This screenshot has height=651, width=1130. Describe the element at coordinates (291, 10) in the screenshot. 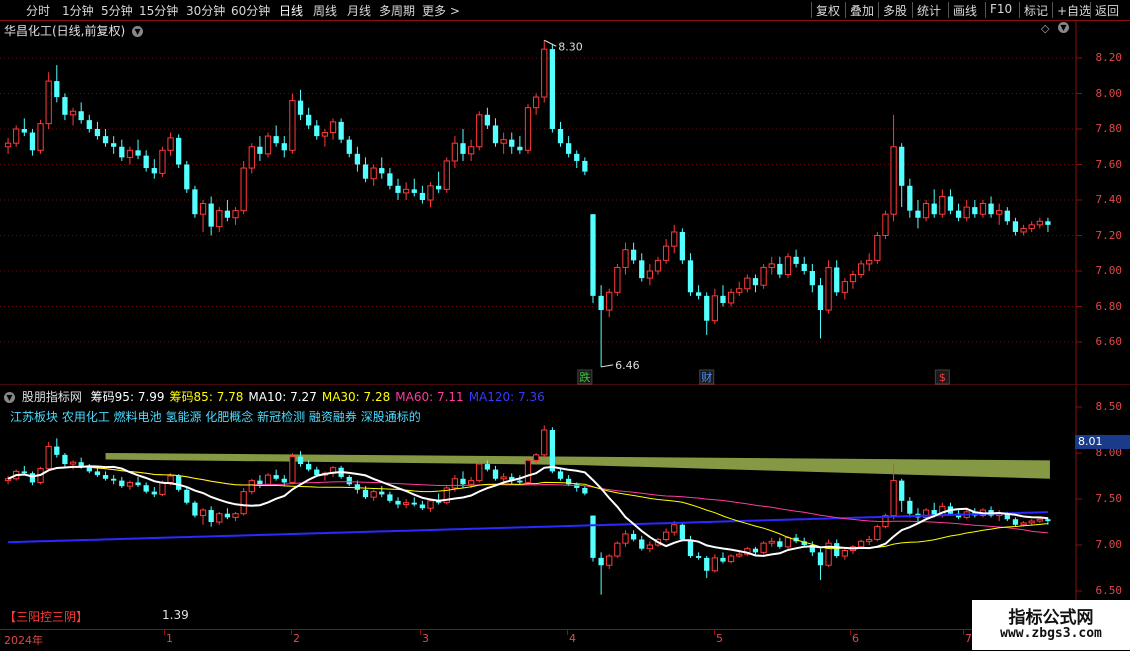

I see `period-tab-6: 日线` at that location.